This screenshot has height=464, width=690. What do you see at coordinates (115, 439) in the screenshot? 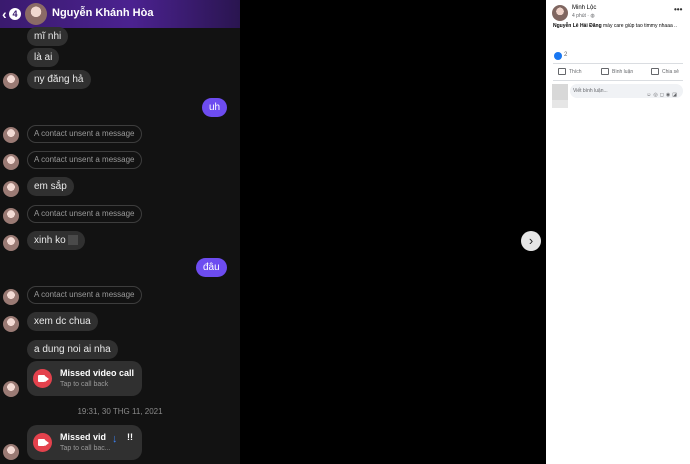
I see `download-arrow-icon: ↓` at bounding box center [115, 439].